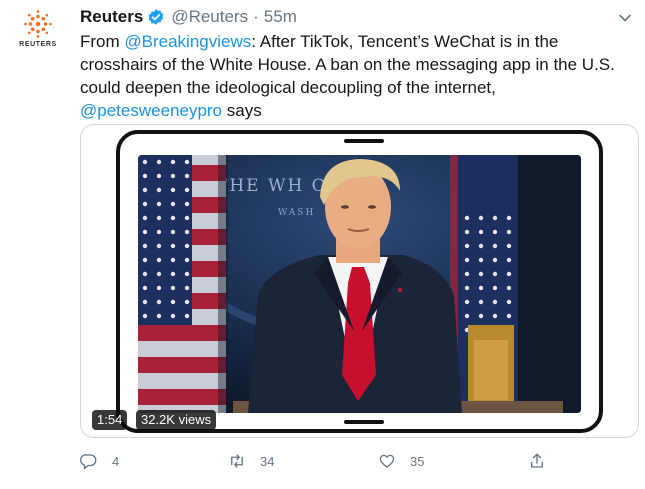 The width and height of the screenshot is (645, 489). What do you see at coordinates (88, 462) in the screenshot?
I see `reply-icon` at bounding box center [88, 462].